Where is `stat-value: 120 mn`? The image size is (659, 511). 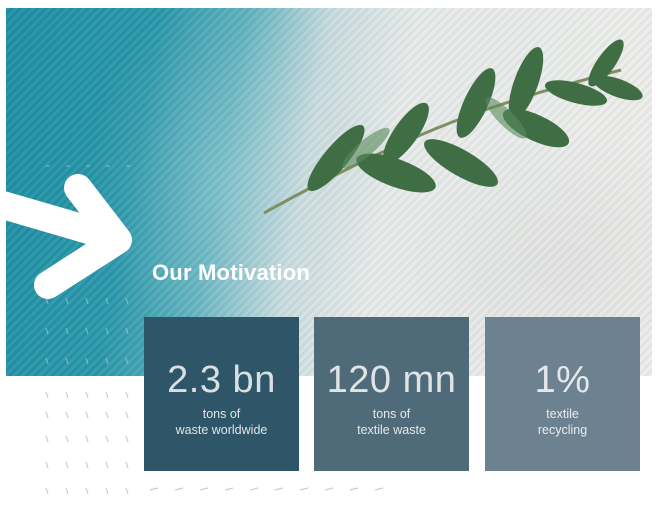 stat-value: 120 mn is located at coordinates (391, 380).